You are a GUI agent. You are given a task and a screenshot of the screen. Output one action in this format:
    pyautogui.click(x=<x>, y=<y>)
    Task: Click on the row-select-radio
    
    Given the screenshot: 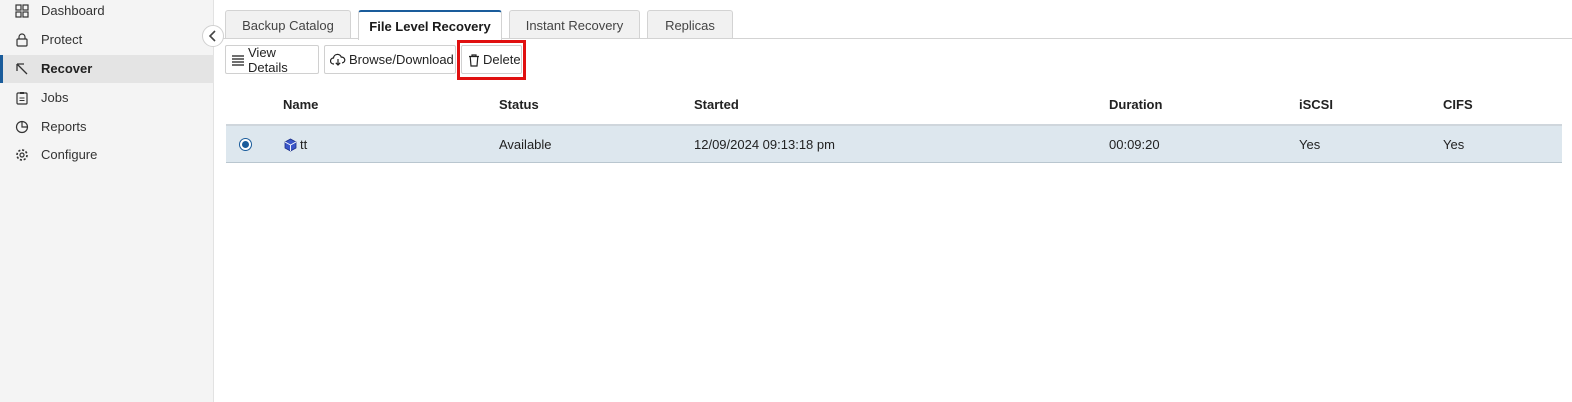 What is the action you would take?
    pyautogui.click(x=245, y=144)
    